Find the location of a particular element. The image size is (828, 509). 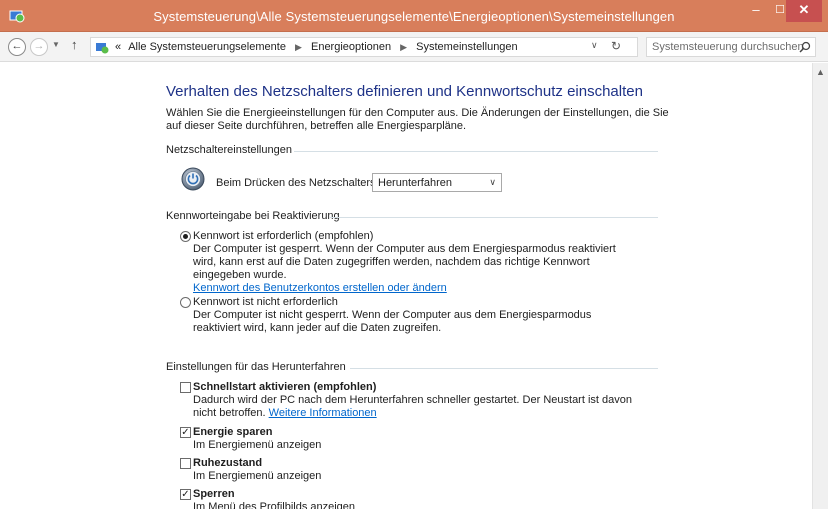

back-button: ← is located at coordinates (17, 47).